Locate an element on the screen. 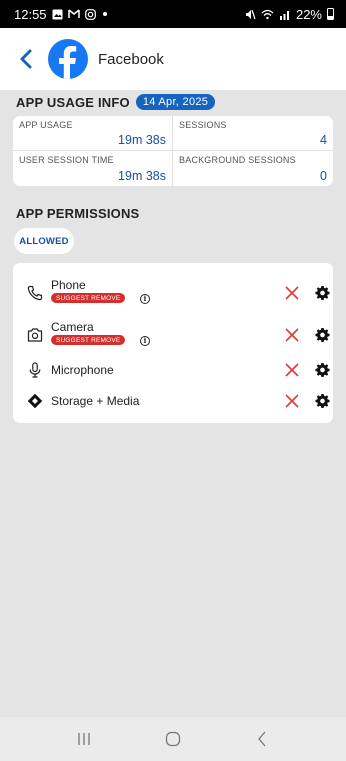 The width and height of the screenshot is (346, 761). cell-label: APP USAGE is located at coordinates (46, 125).